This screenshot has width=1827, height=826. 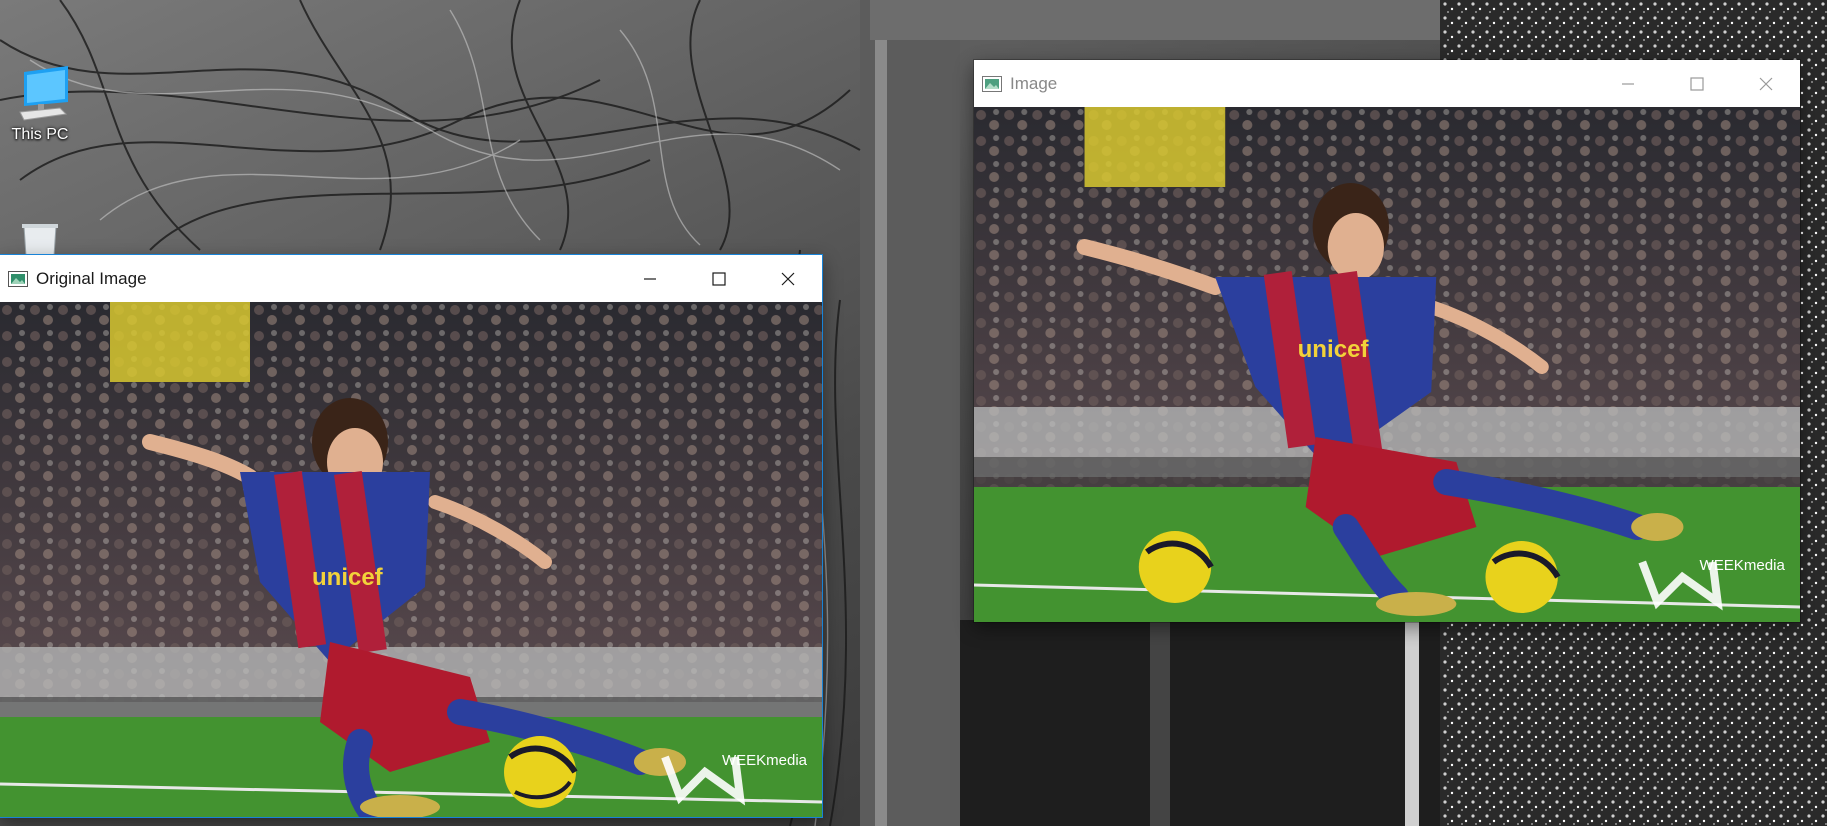 I want to click on window-title: Original Image, so click(x=91, y=278).